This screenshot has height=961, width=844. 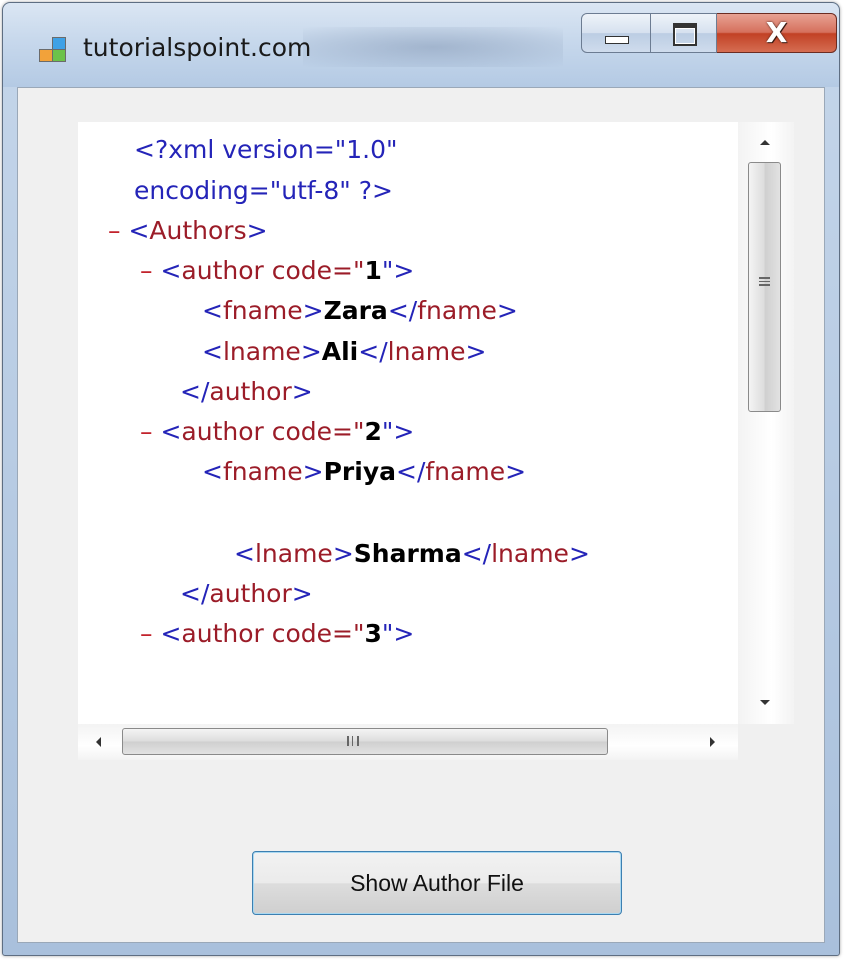 I want to click on scroll-down-arrow-icon, so click(x=765, y=702).